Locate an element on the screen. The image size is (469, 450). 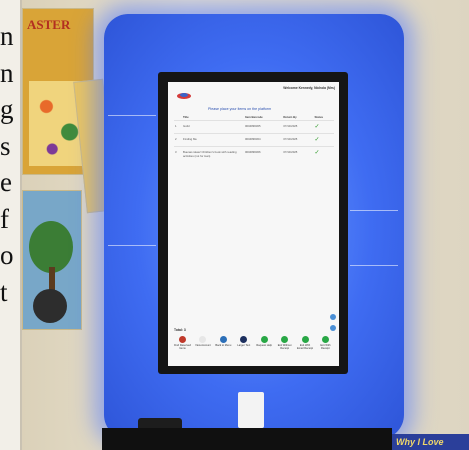
table-row: 1 Guild 0004896305 07/10/2025 ✓ is located at coordinates (254, 127).